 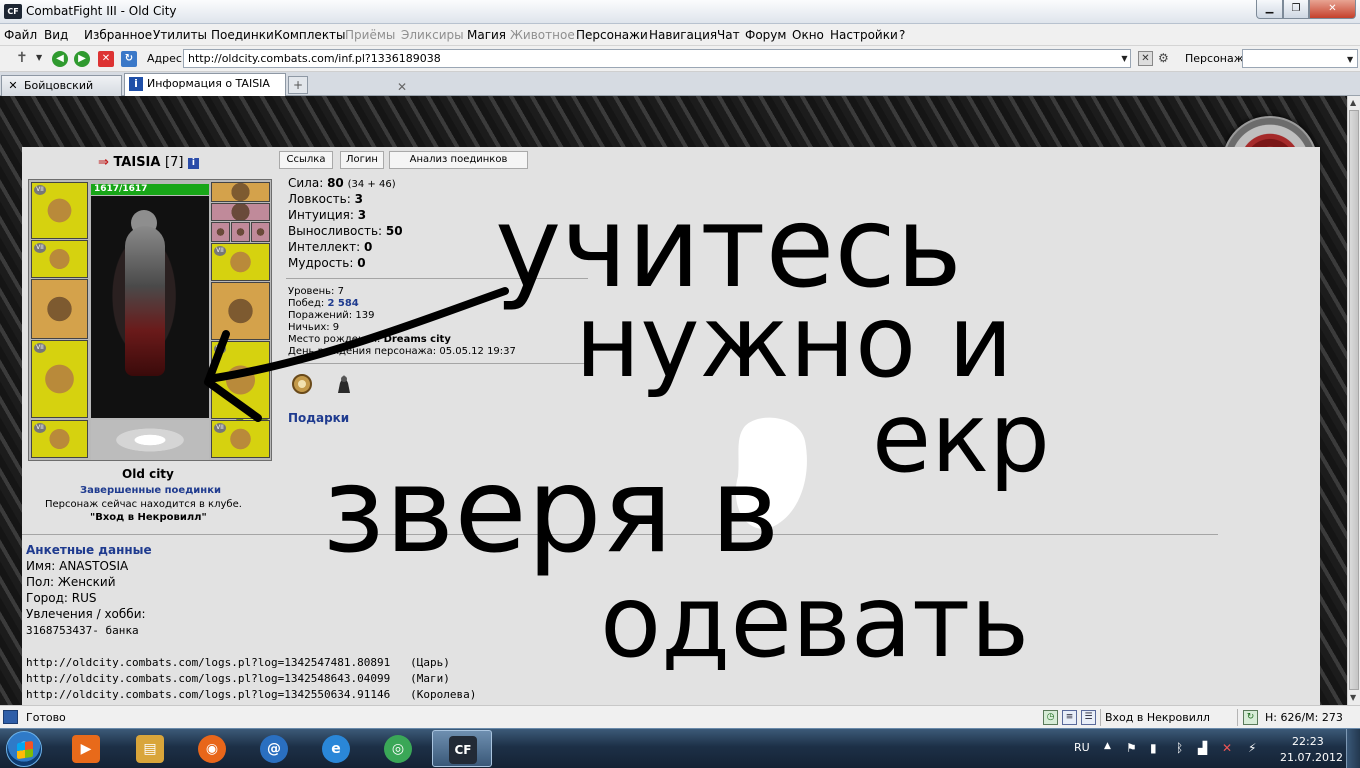 What do you see at coordinates (1350, 59) in the screenshot?
I see `character-dropdown-icon: ▼` at bounding box center [1350, 59].